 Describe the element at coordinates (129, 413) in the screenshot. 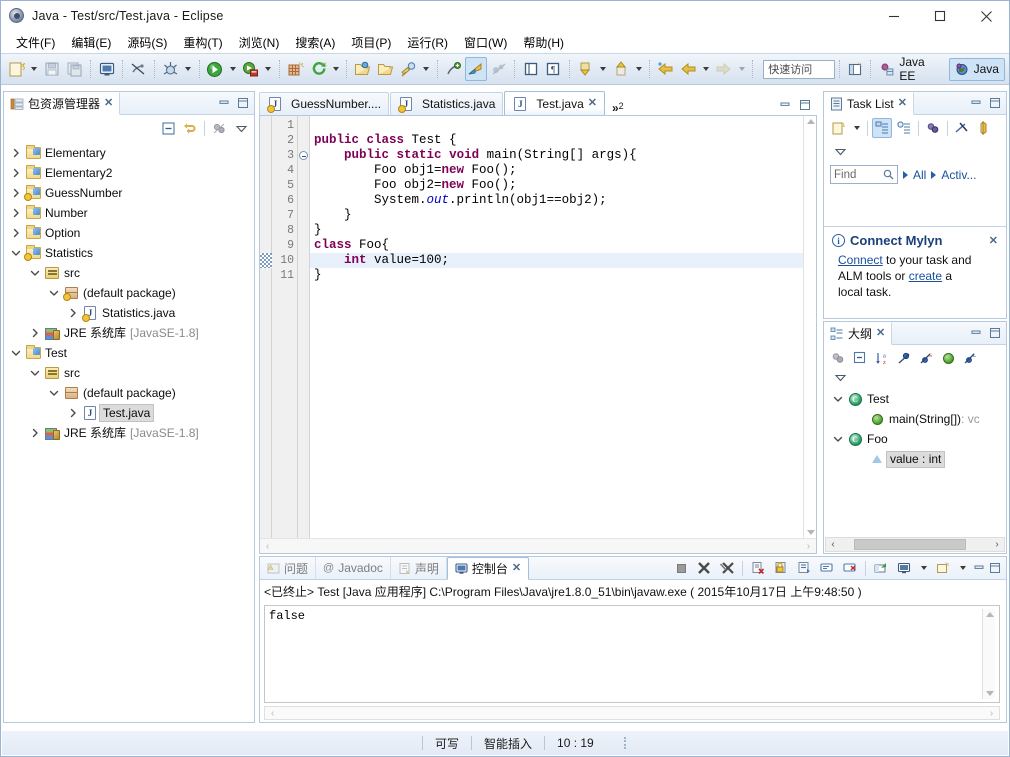

I see `tree-item-test-java: J Test.java` at that location.